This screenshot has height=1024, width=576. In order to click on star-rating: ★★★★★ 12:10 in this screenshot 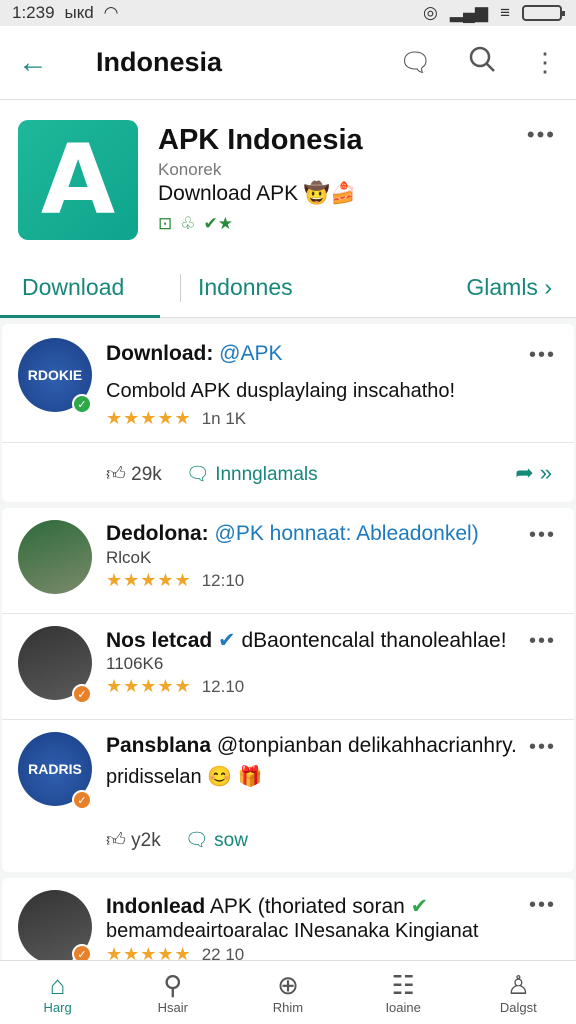, I will do `click(175, 580)`.